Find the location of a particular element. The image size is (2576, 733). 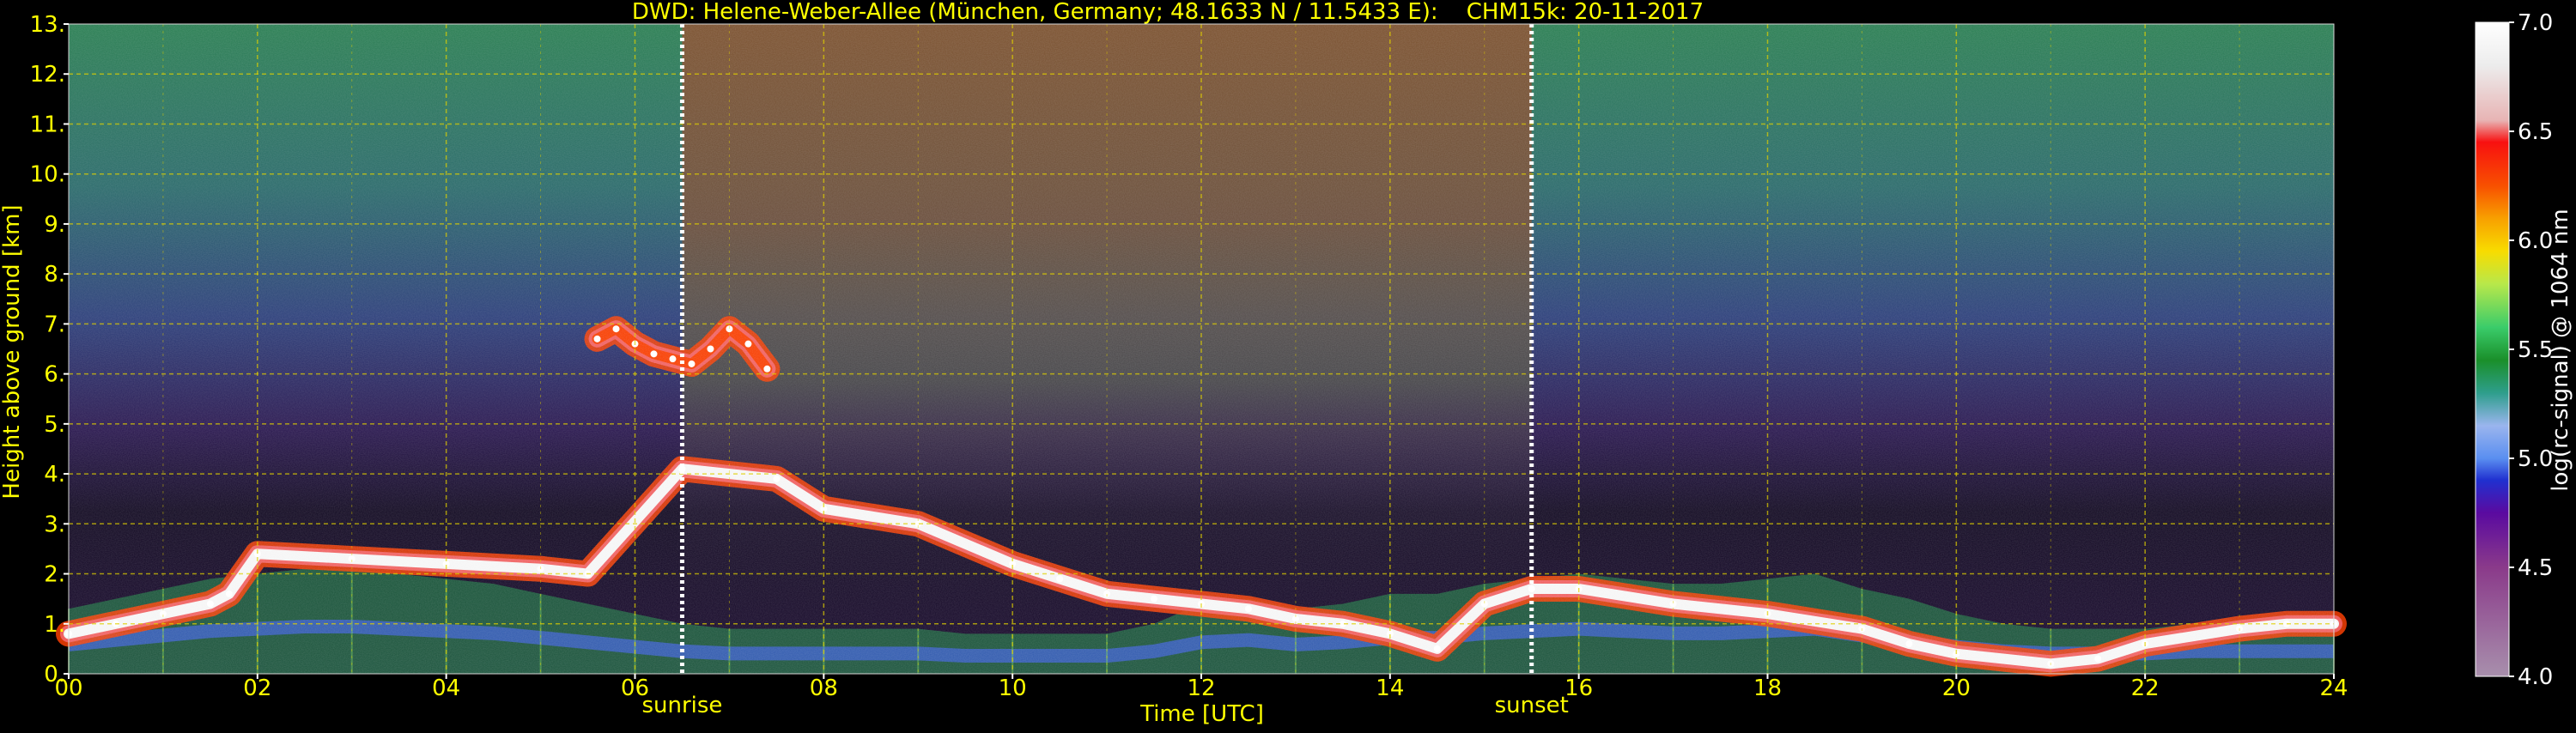

y-tick-label: 5. is located at coordinates (55, 425).